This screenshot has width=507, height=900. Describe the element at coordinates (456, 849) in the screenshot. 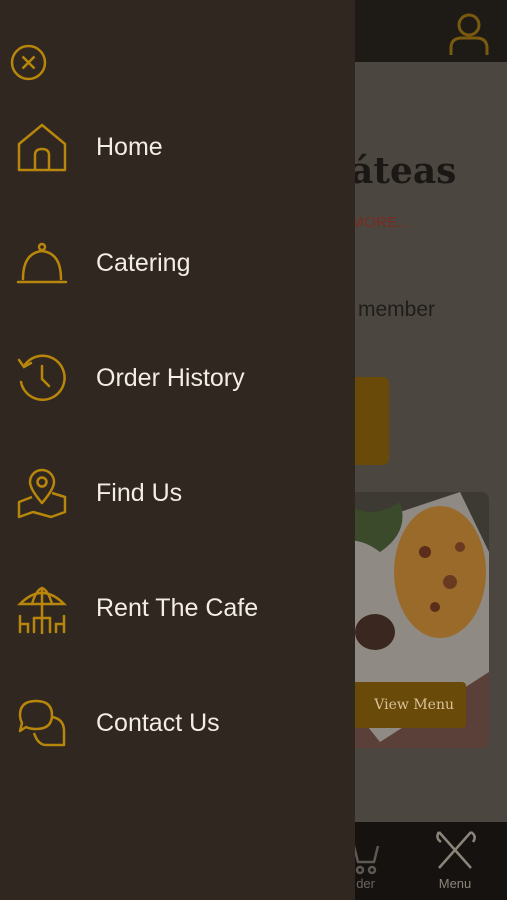

I see `fork-knife-icon` at that location.